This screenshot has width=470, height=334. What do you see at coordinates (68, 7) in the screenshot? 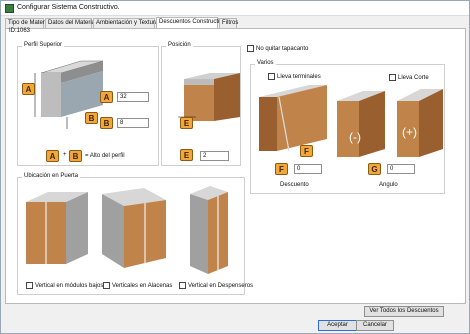
I see `window-title: Configurar Sistema Constructivo.` at bounding box center [68, 7].